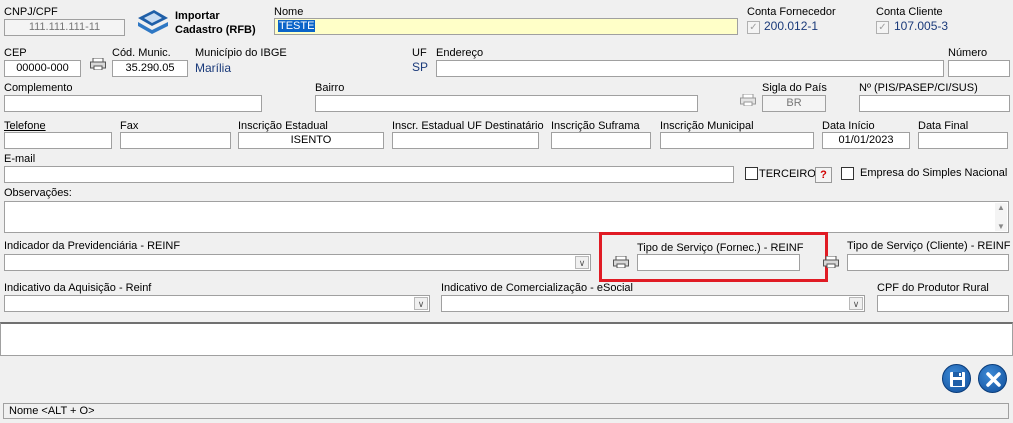 Image resolution: width=1013 pixels, height=423 pixels. What do you see at coordinates (506, 103) in the screenshot?
I see `bairro-field` at bounding box center [506, 103].